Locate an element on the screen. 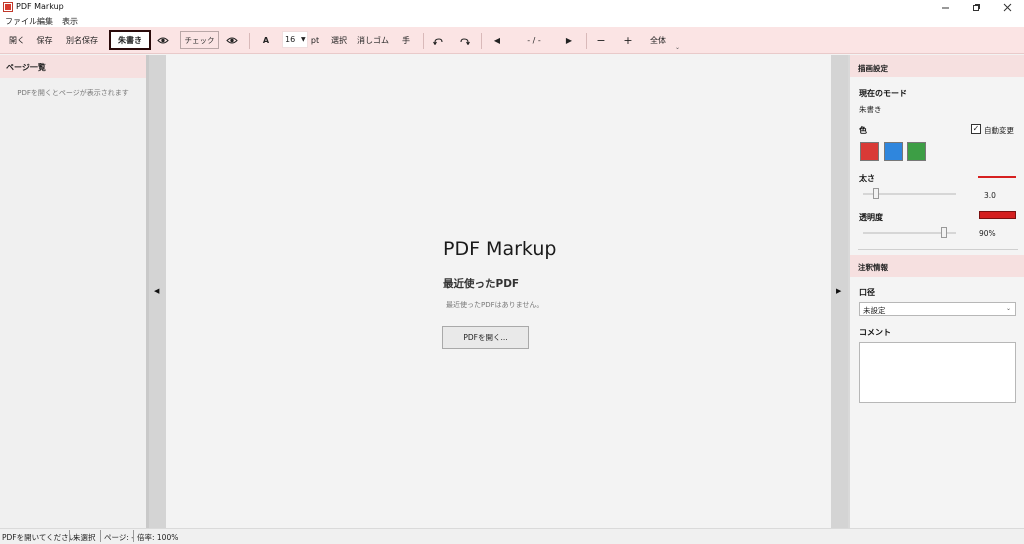 The width and height of the screenshot is (1024, 544). hand-tool-button: 手 is located at coordinates (406, 40).